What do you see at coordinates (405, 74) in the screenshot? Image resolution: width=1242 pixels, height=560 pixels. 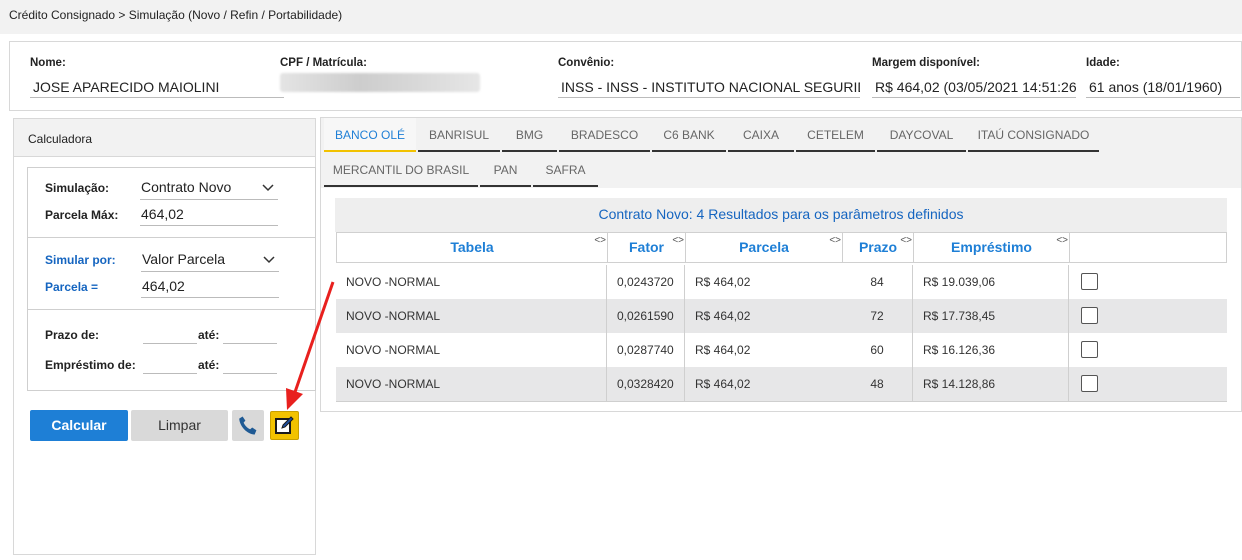 I see `cpf-field: CPF / Matrícula:` at bounding box center [405, 74].